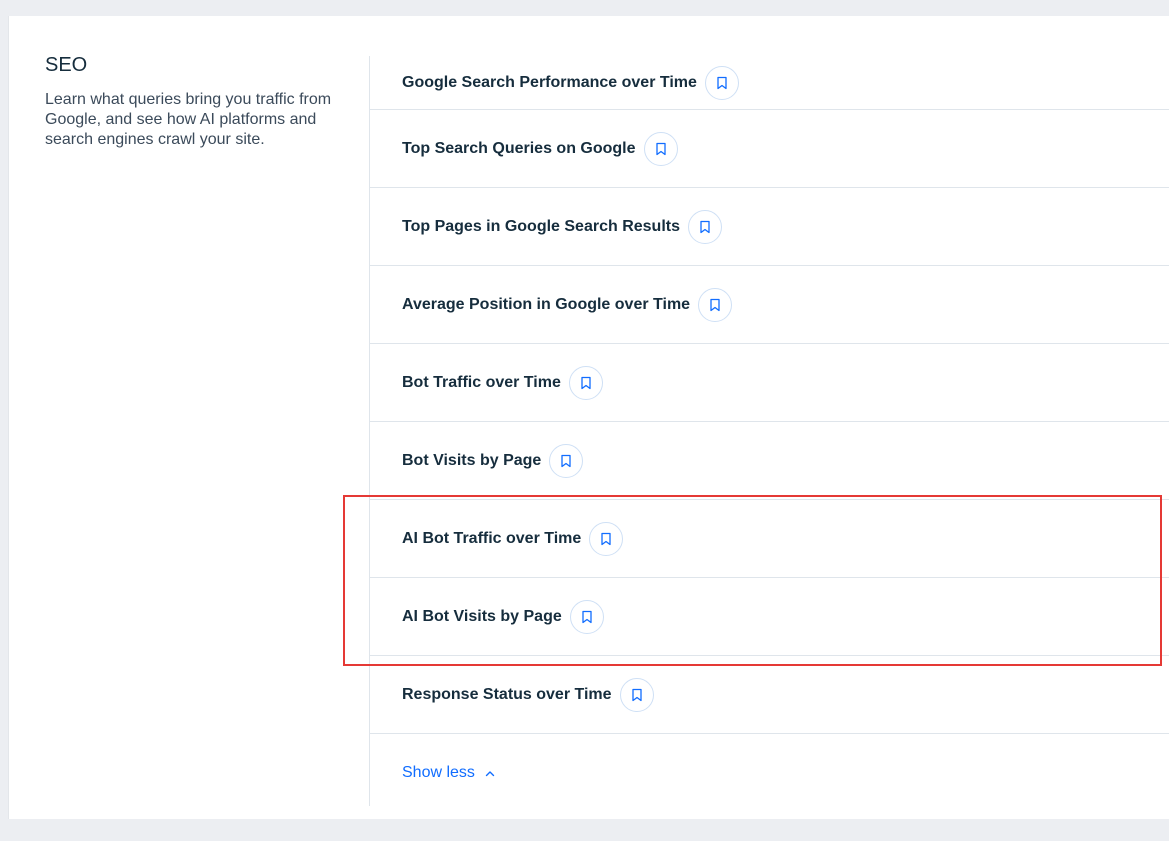 The image size is (1169, 841). Describe the element at coordinates (769, 227) in the screenshot. I see `report-row-top-pages: Top Pages in Google Search Results` at that location.